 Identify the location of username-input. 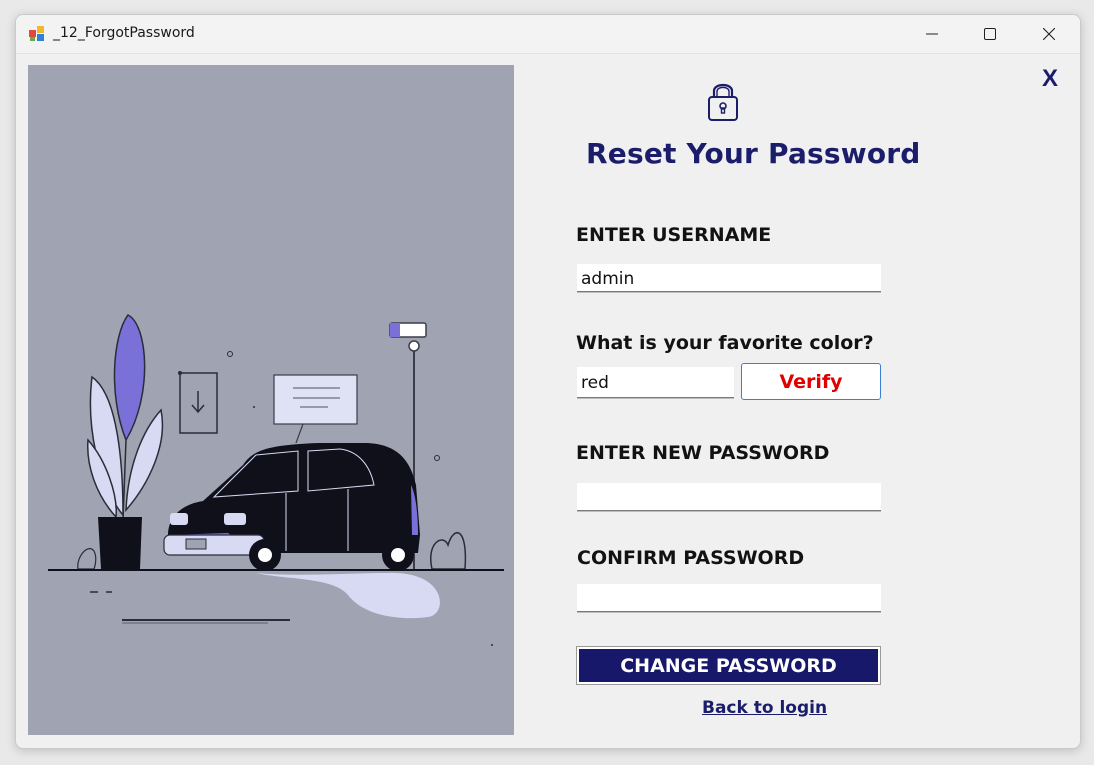
(729, 278).